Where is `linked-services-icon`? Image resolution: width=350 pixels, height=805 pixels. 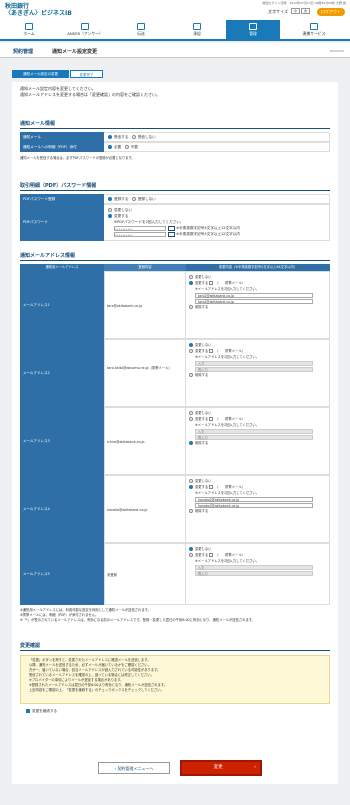 linked-services-icon is located at coordinates (314, 26).